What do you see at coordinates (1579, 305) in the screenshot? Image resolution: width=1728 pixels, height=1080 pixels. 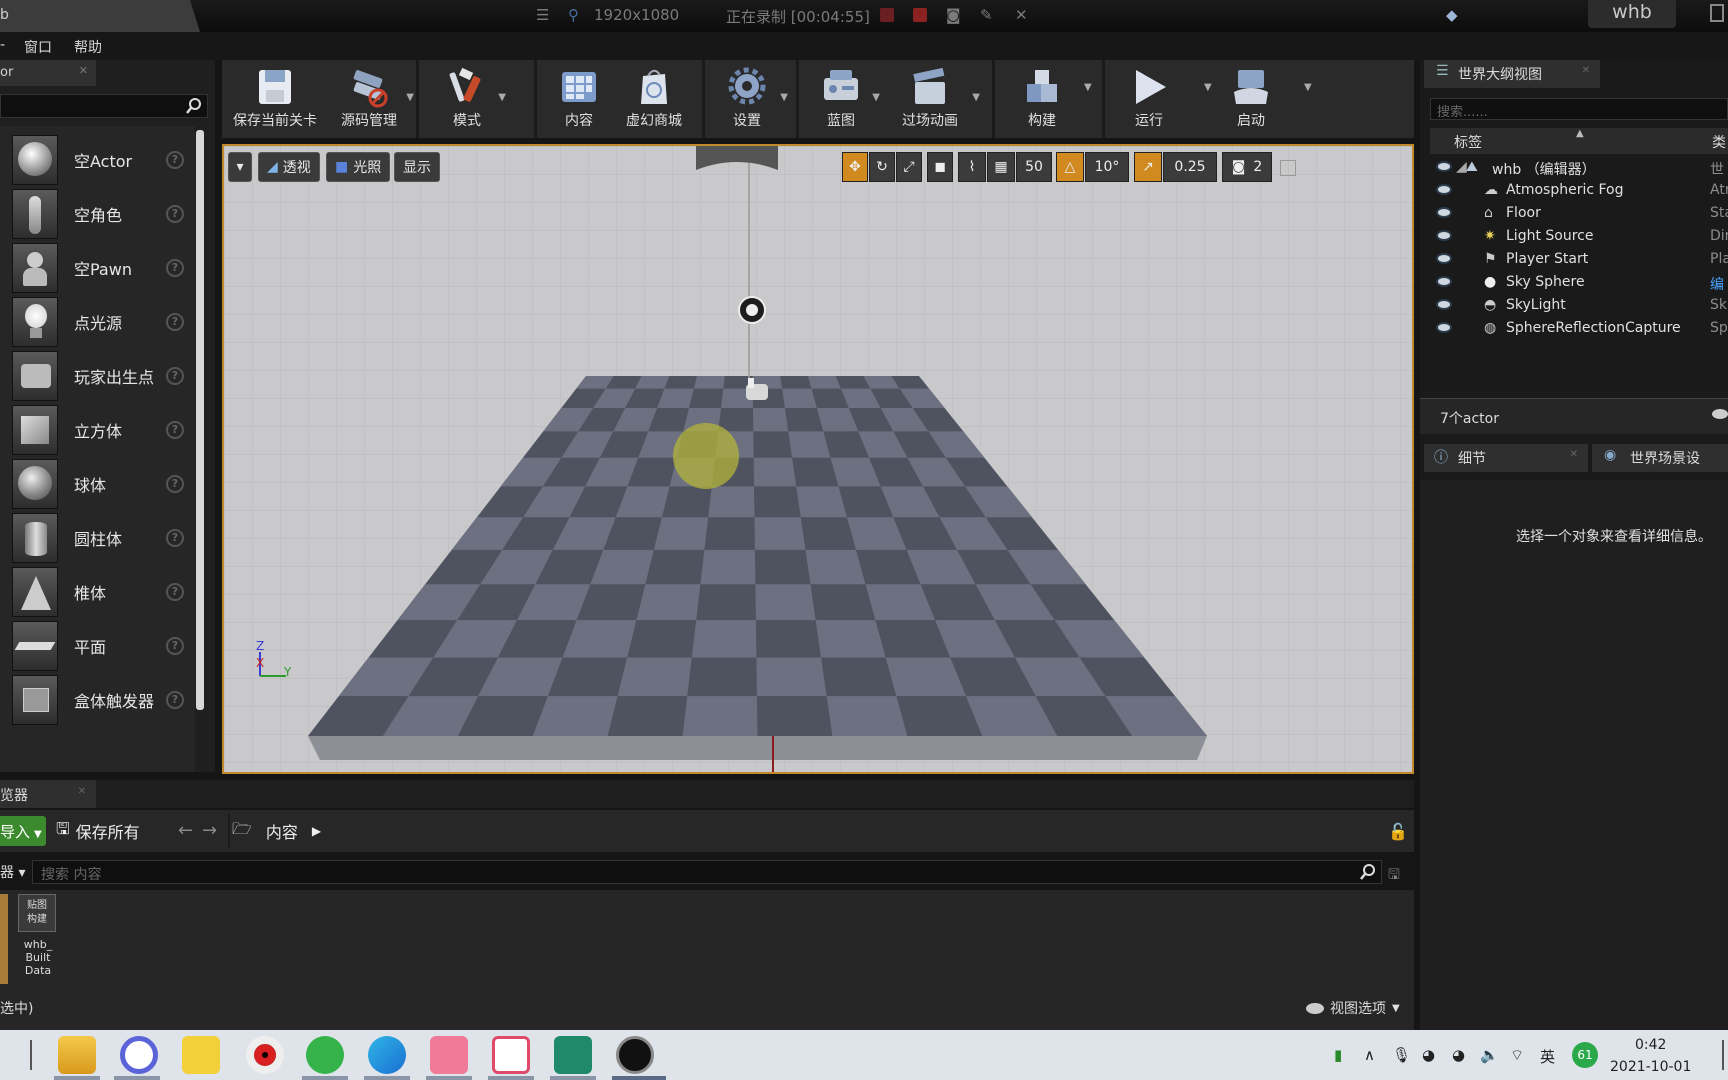 I see `outliner-row-skylight: ◓ SkyLight Sk` at bounding box center [1579, 305].